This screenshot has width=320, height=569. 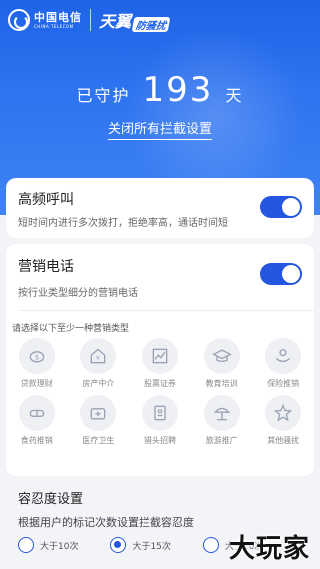 What do you see at coordinates (98, 383) in the screenshot?
I see `category-label: 房产中介` at bounding box center [98, 383].